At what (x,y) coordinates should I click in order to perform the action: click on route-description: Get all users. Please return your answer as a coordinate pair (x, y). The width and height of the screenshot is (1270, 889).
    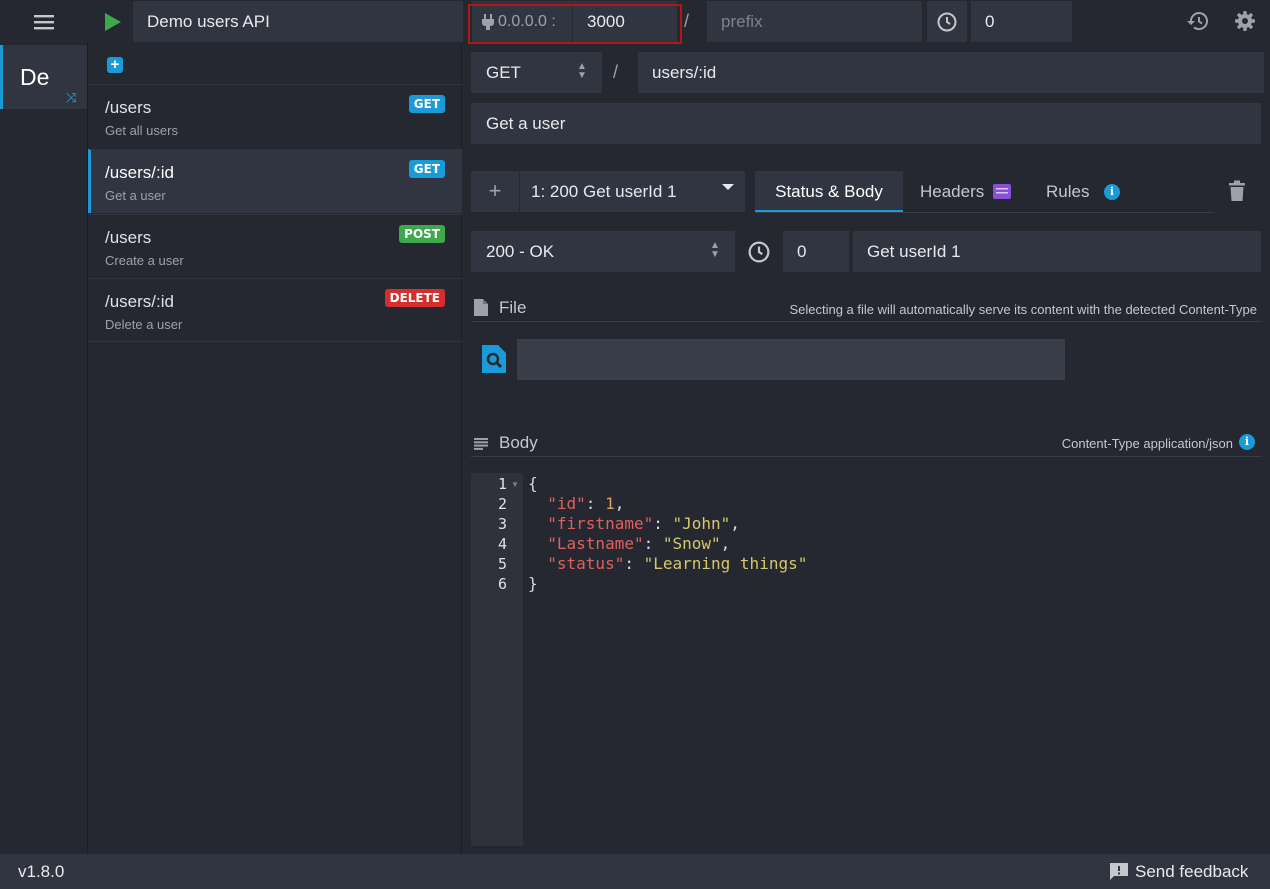
    Looking at the image, I should click on (141, 130).